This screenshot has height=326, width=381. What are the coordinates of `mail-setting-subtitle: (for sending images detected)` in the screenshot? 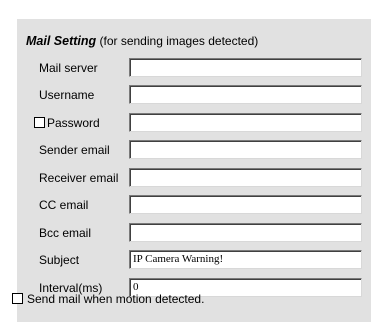 It's located at (179, 41).